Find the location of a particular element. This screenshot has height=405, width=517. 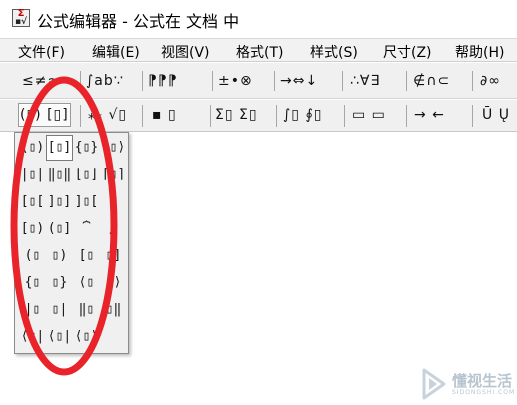

fence-template-cell: ]▯[ is located at coordinates (86, 202).